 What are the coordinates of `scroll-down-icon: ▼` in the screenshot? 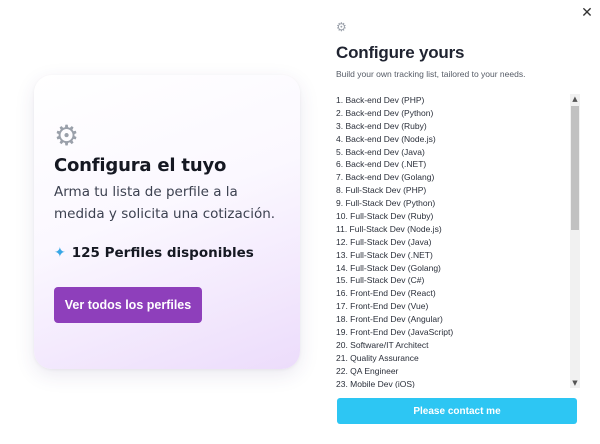 It's located at (575, 383).